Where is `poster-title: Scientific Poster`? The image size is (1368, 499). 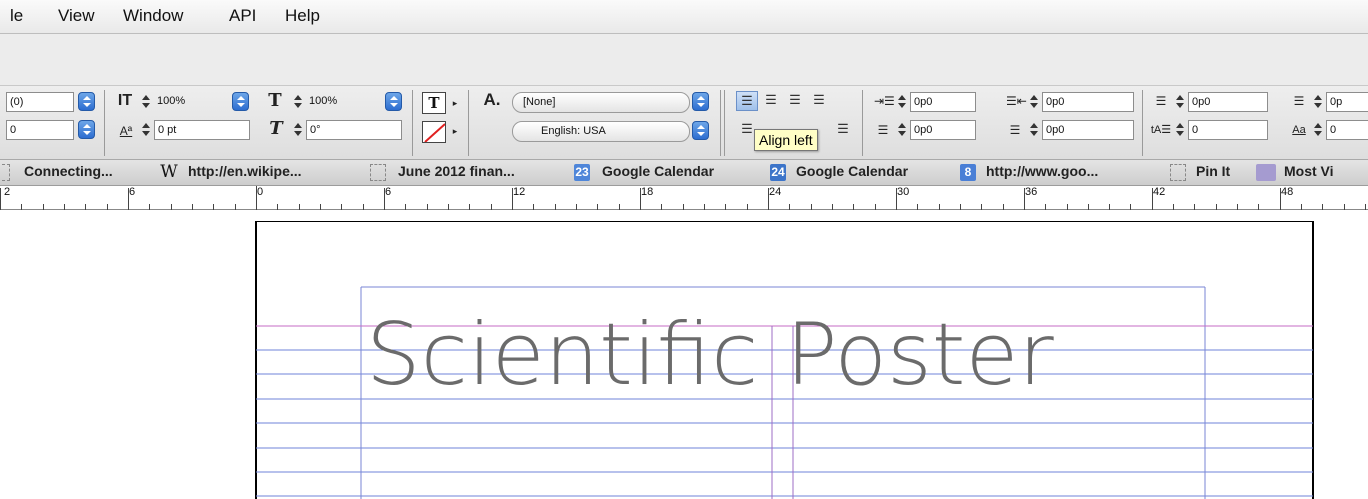
poster-title: Scientific Poster is located at coordinates (710, 355).